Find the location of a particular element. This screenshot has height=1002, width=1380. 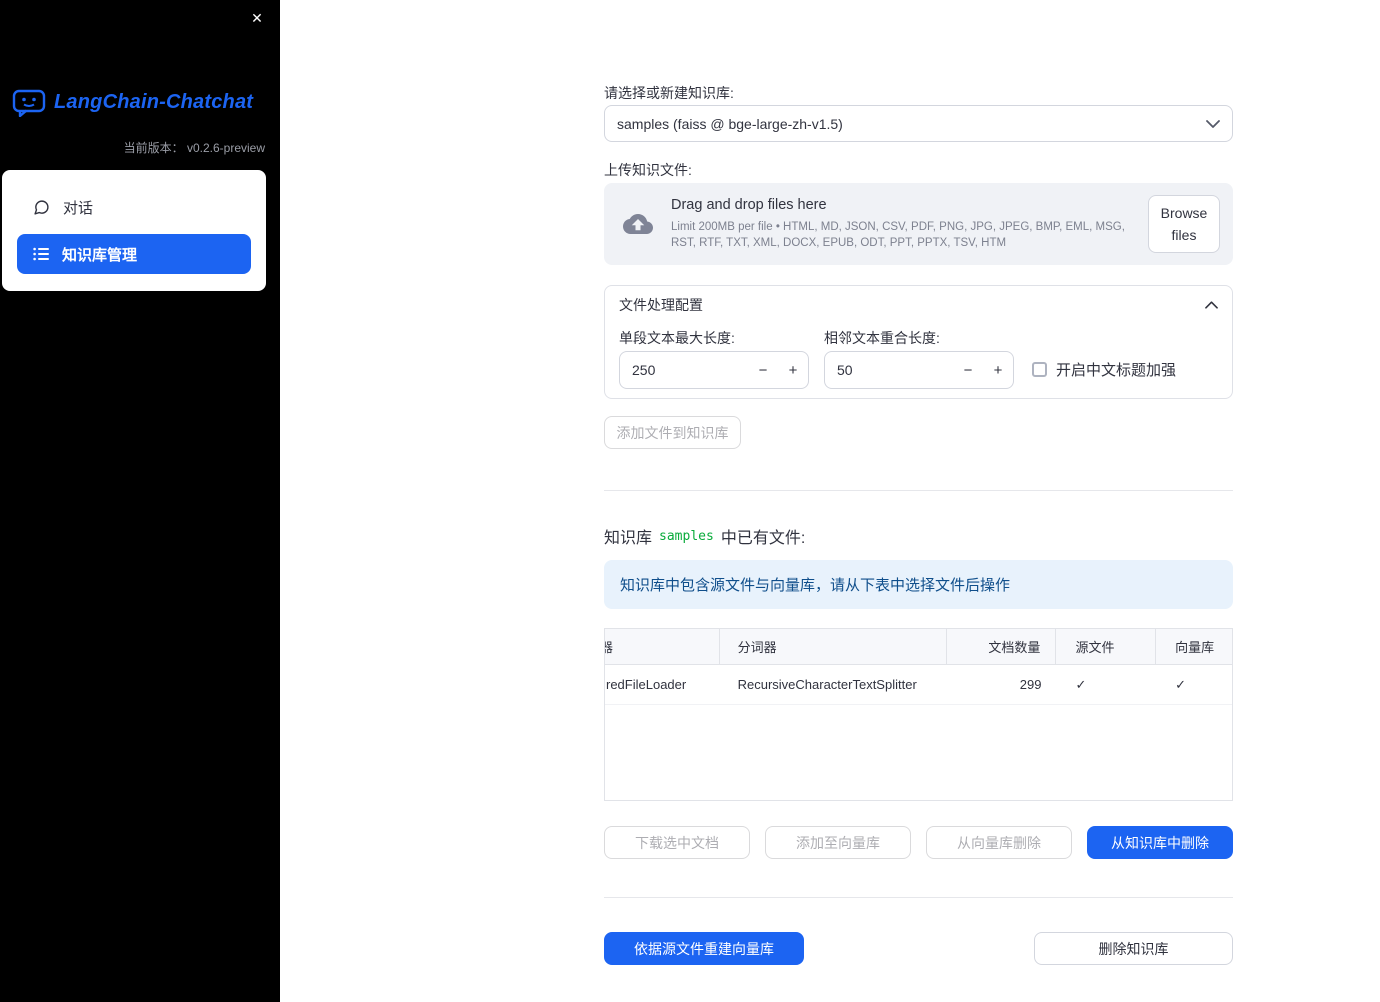

max-length-decrement-button: − is located at coordinates (763, 370).